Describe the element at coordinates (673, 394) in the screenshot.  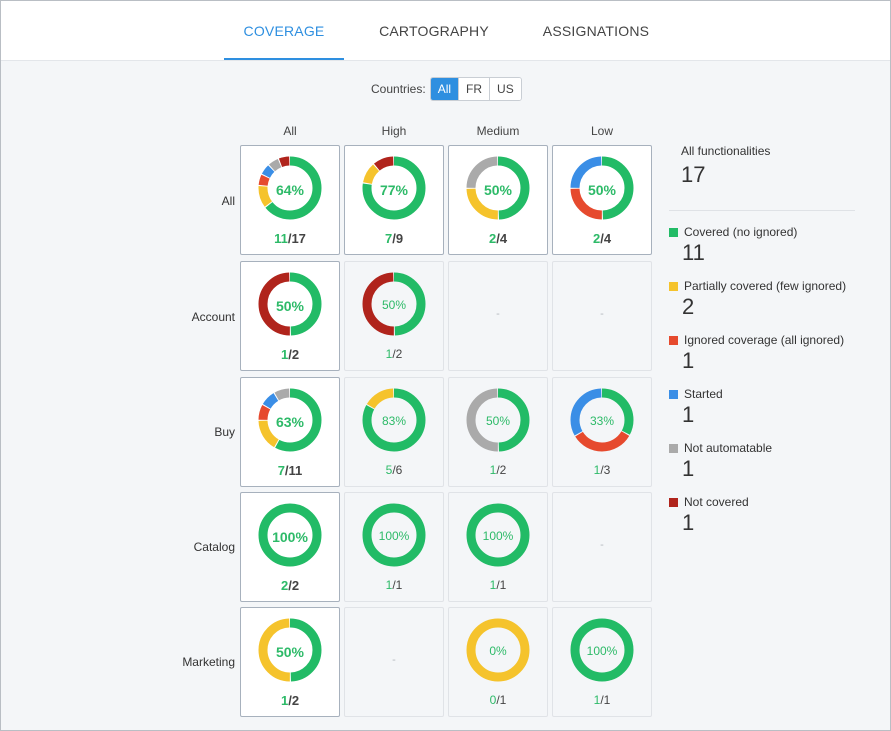
I see `started-swatch` at that location.